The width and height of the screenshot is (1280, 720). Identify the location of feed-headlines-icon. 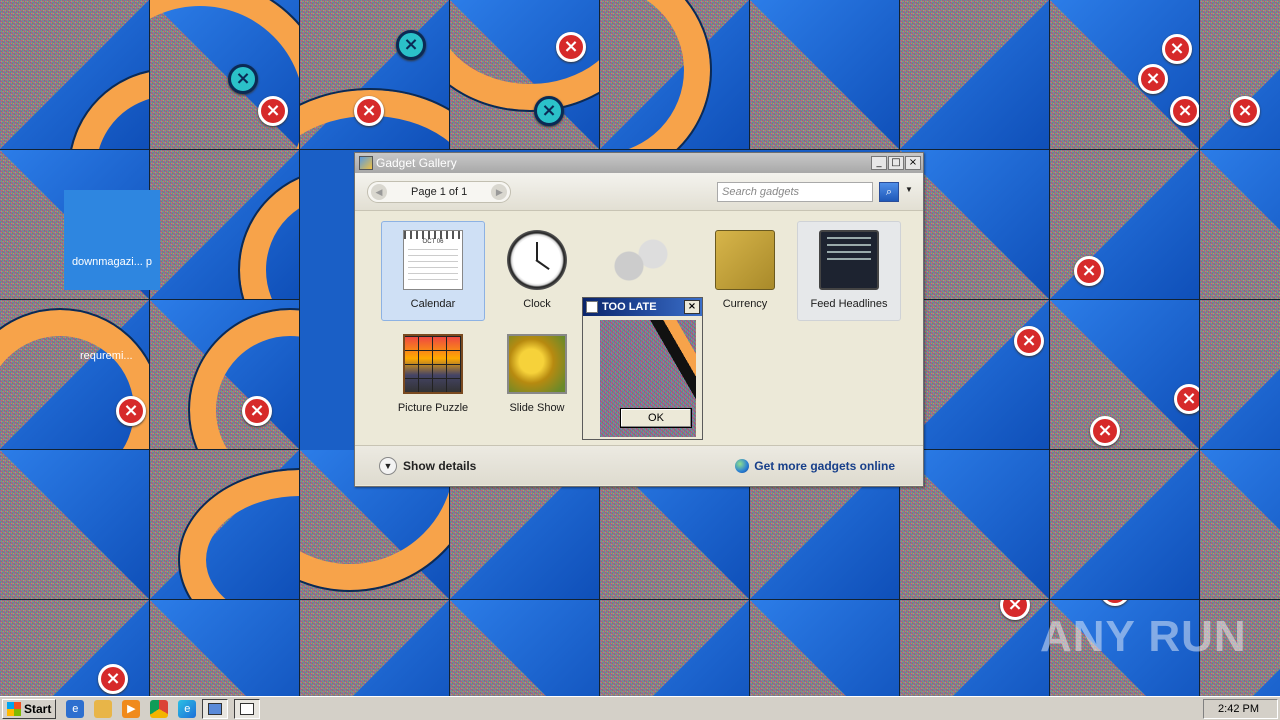
(849, 260).